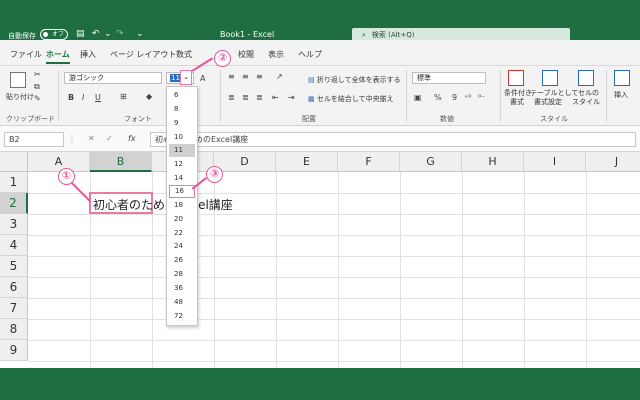 Image resolution: width=640 pixels, height=400 pixels. Describe the element at coordinates (622, 78) in the screenshot. I see `insert-cells-icon` at that location.